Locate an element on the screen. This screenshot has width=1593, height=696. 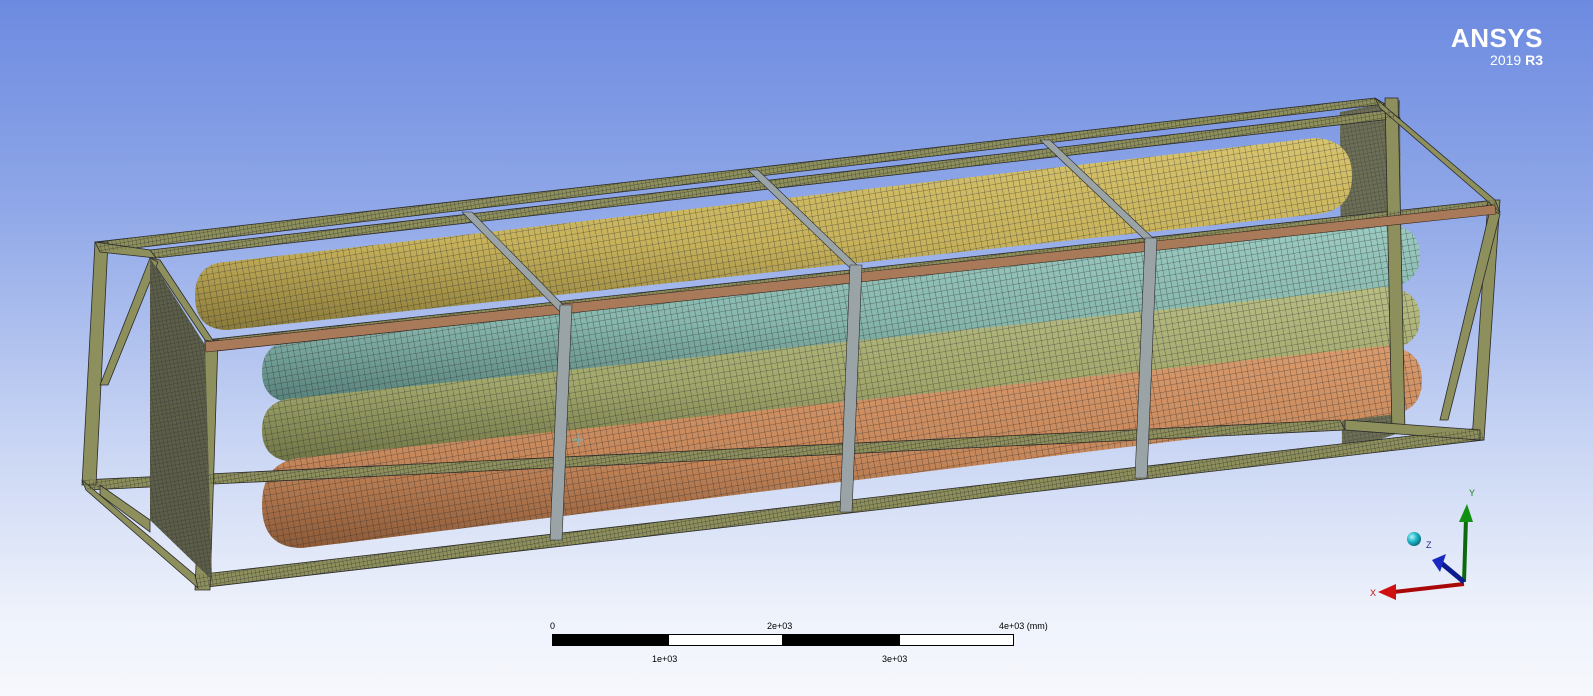
version-year: 2019 is located at coordinates (1506, 60).